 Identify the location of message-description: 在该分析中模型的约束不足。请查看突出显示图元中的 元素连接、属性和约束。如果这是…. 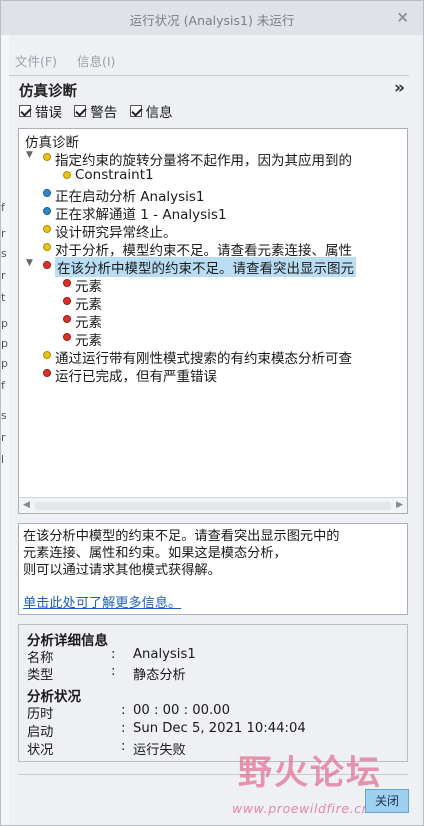
(181, 553).